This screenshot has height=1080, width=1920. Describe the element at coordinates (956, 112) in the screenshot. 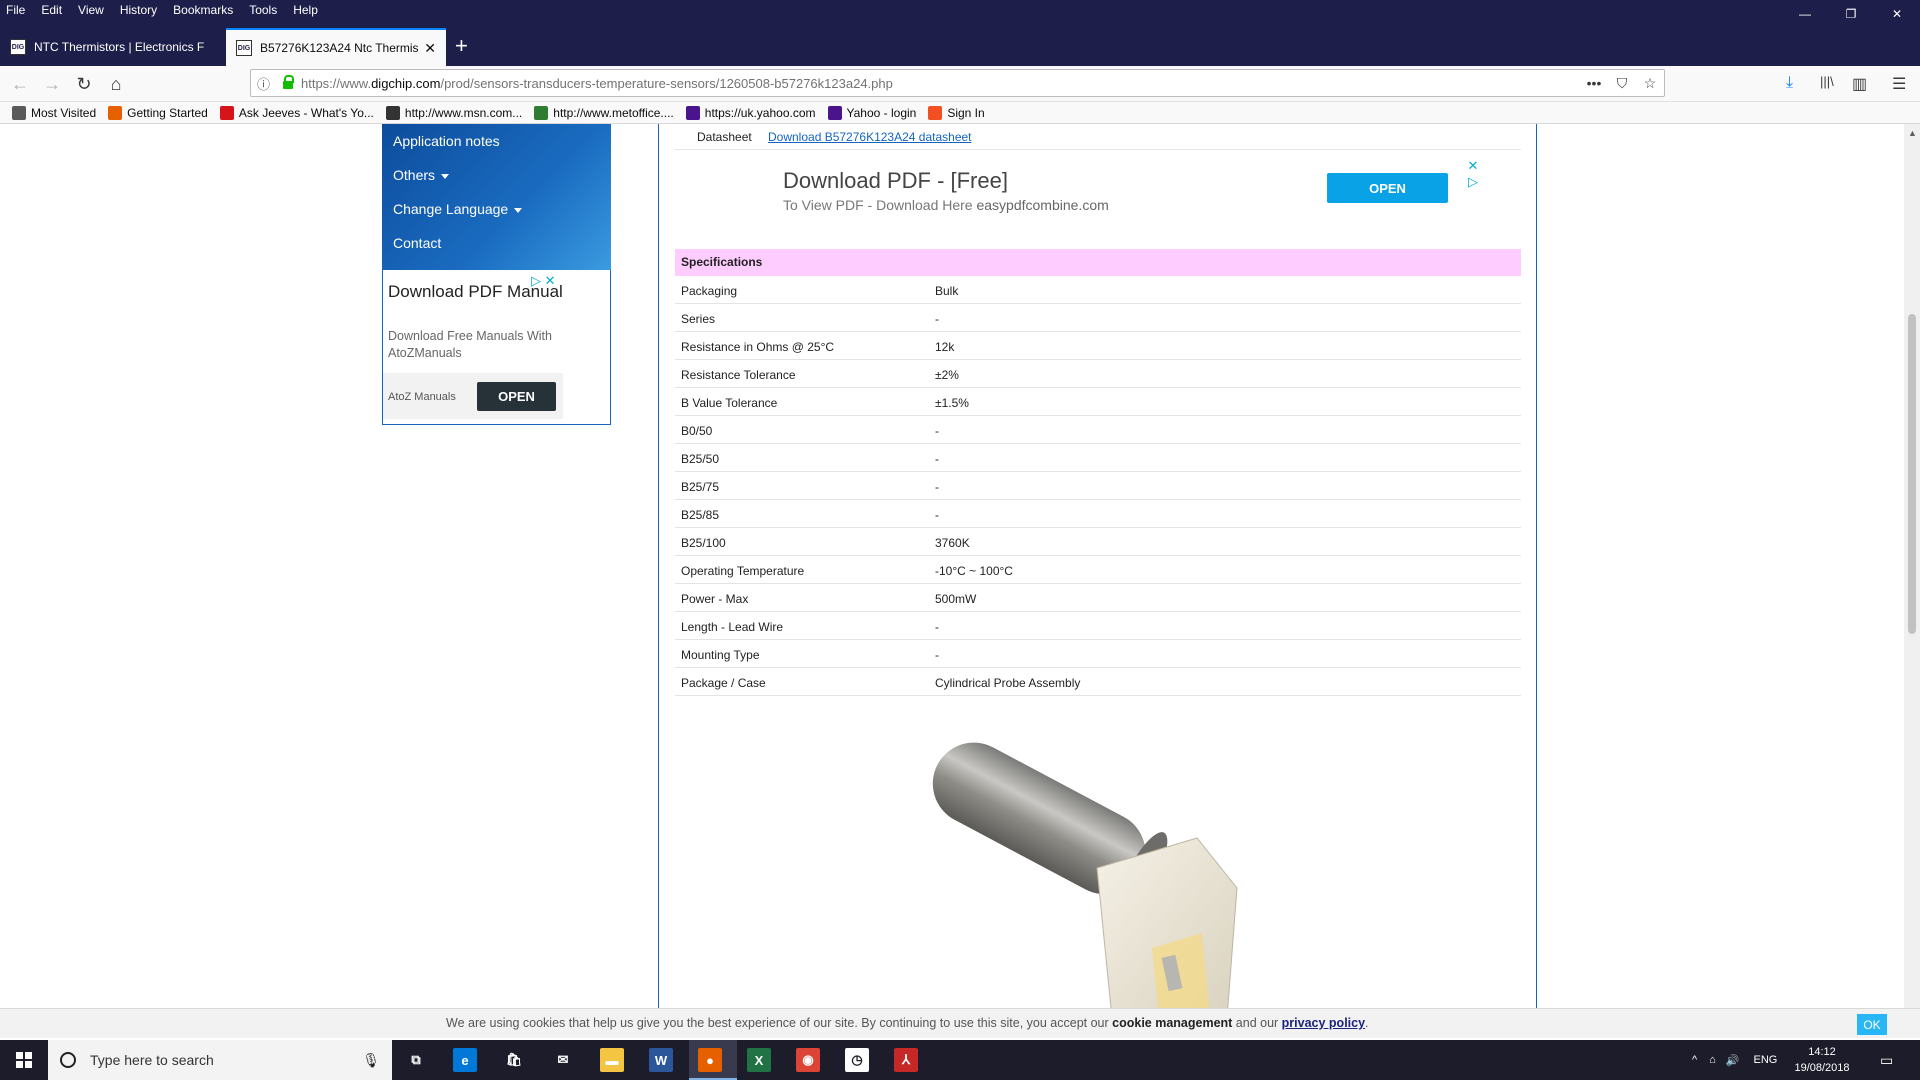

I see `bookmark-item: Sign In` at that location.